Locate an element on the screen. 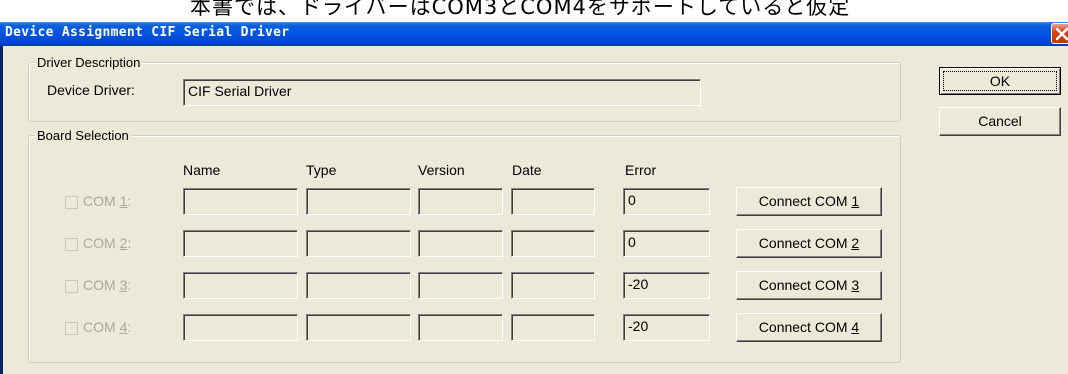 The width and height of the screenshot is (1068, 374). ok-focus-rect is located at coordinates (1000, 81).